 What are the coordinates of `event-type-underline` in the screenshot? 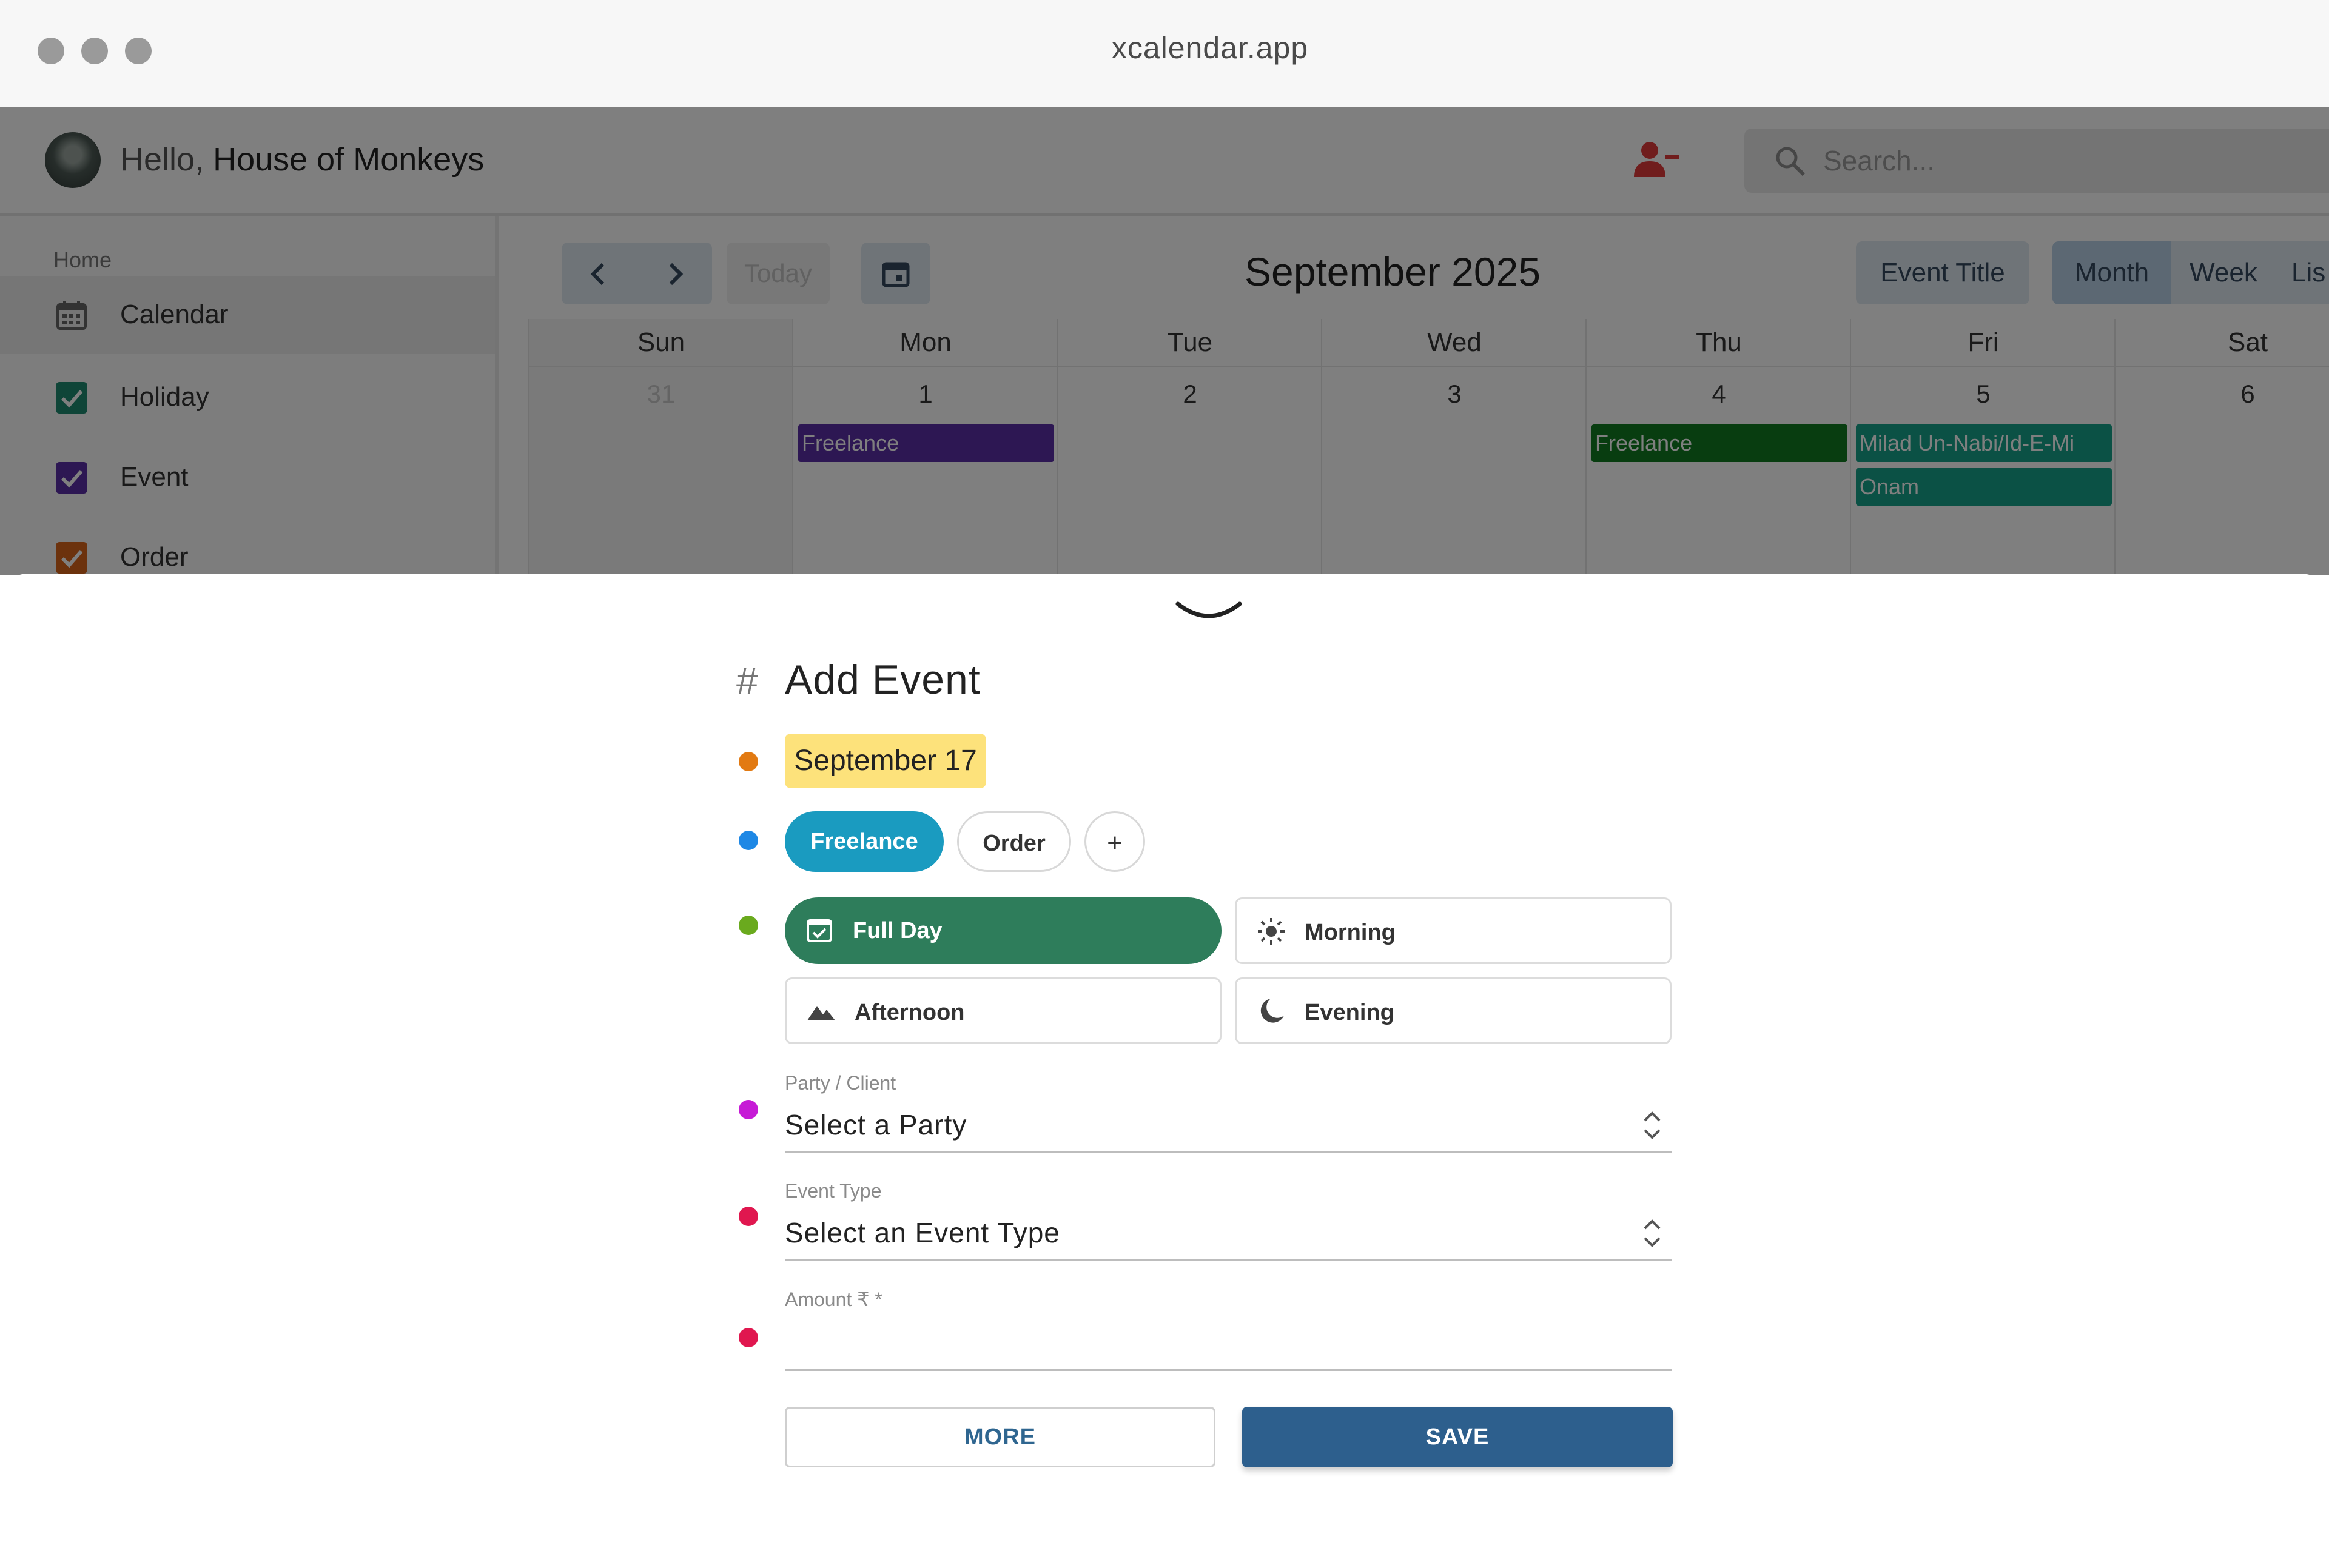 It's located at (1229, 1260).